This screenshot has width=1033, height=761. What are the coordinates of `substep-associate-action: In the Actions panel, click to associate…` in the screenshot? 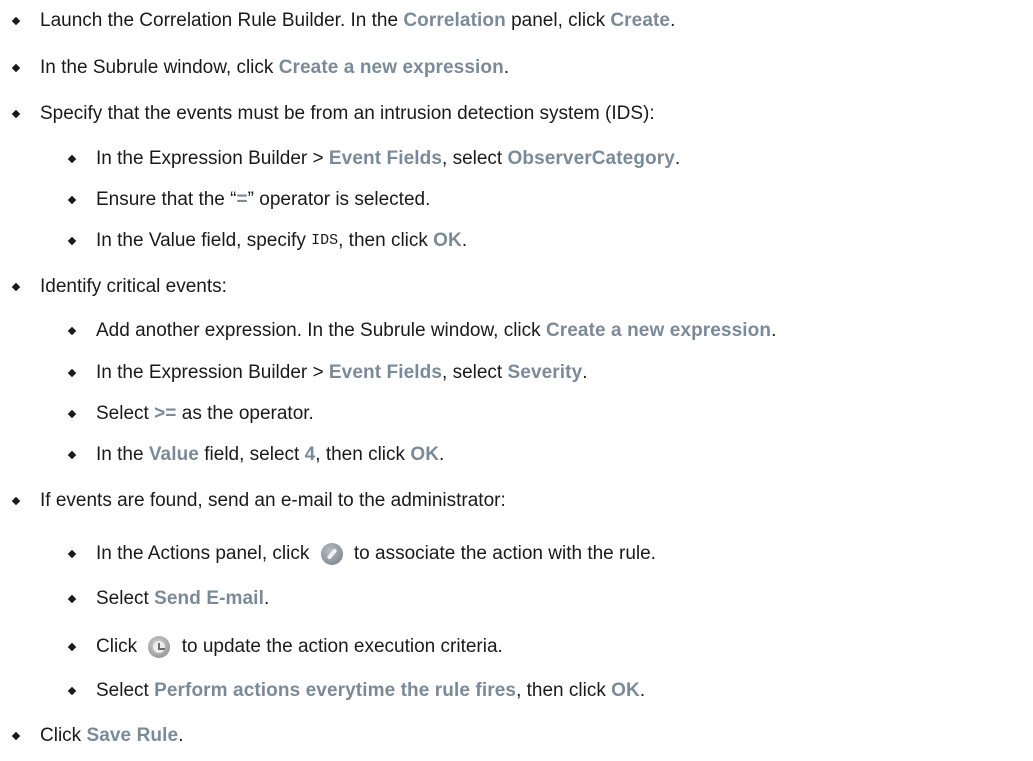 It's located at (356, 554).